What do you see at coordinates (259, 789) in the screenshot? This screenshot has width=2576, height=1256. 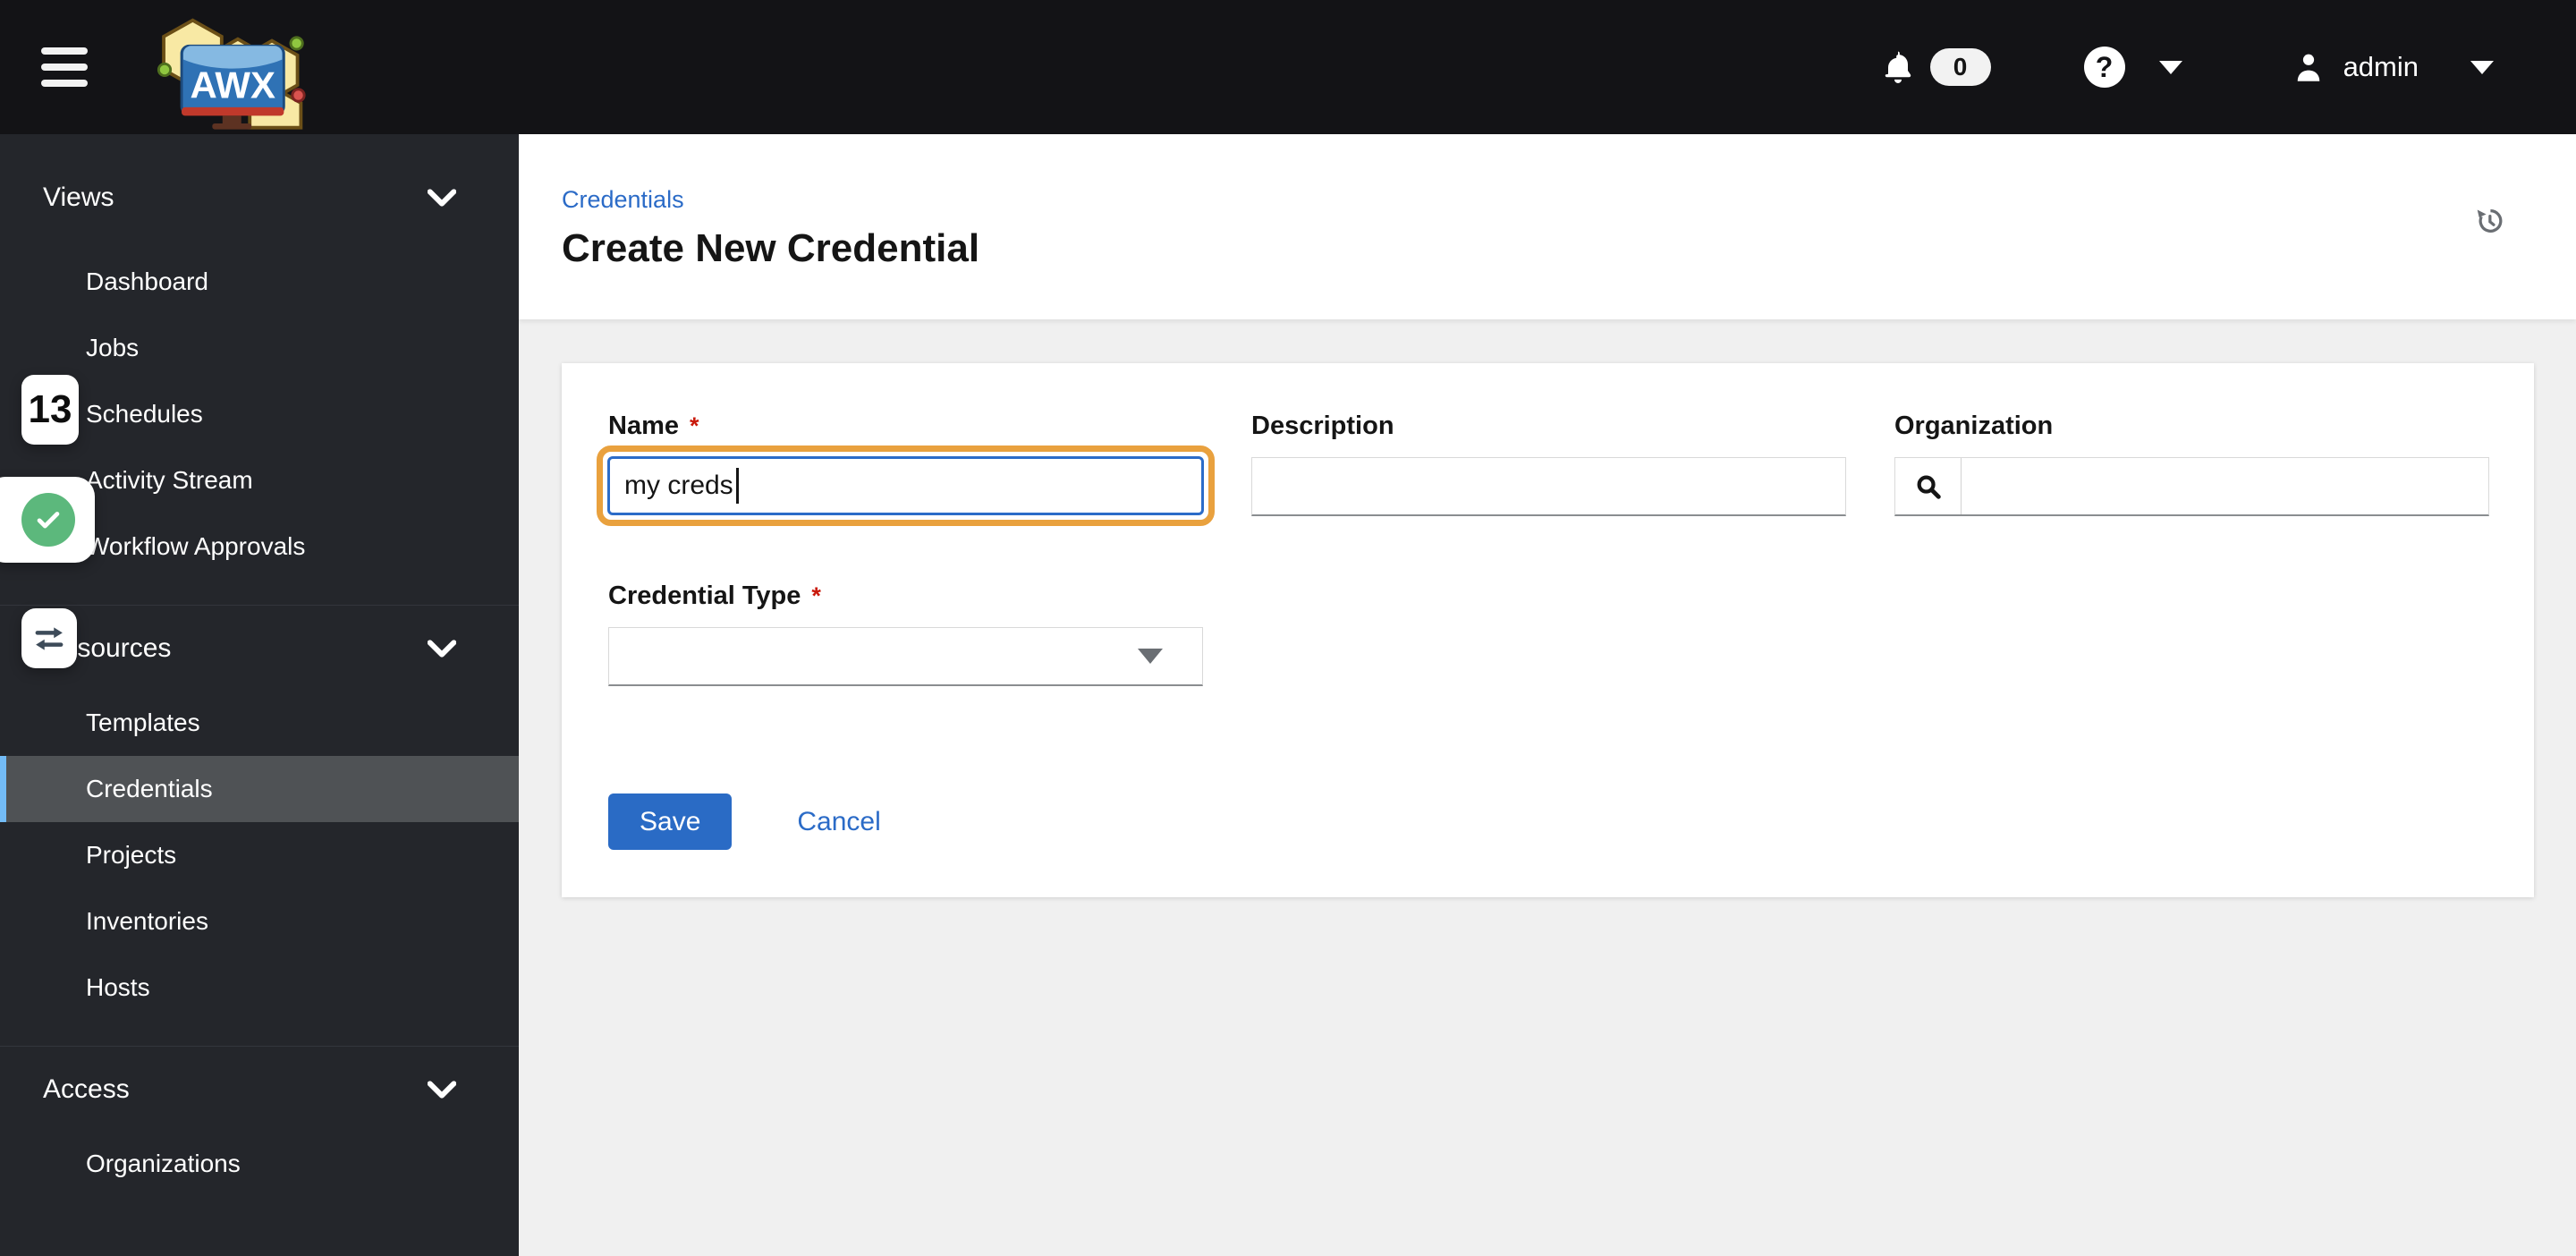 I see `sidebar-item-credentials: Credentials` at bounding box center [259, 789].